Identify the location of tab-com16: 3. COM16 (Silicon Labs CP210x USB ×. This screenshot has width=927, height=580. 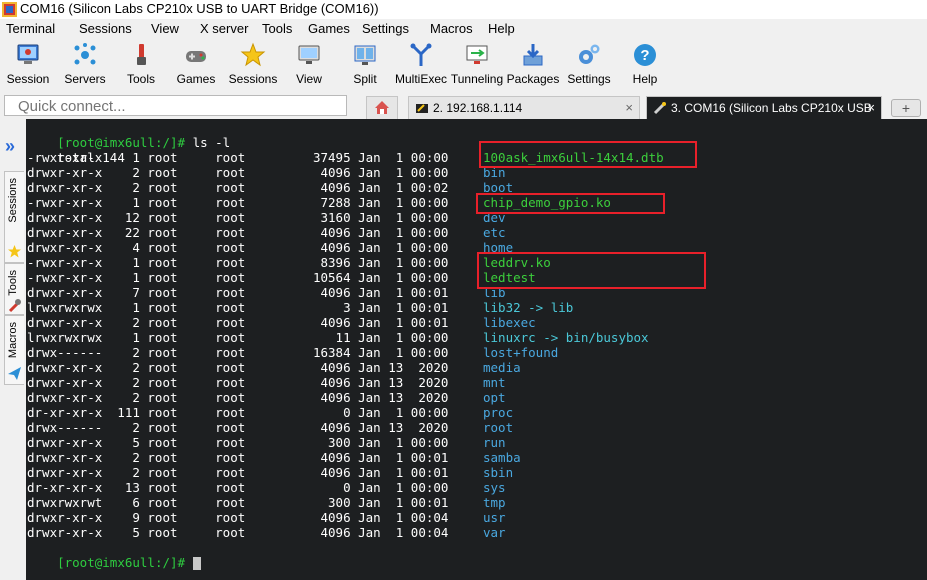
(764, 107).